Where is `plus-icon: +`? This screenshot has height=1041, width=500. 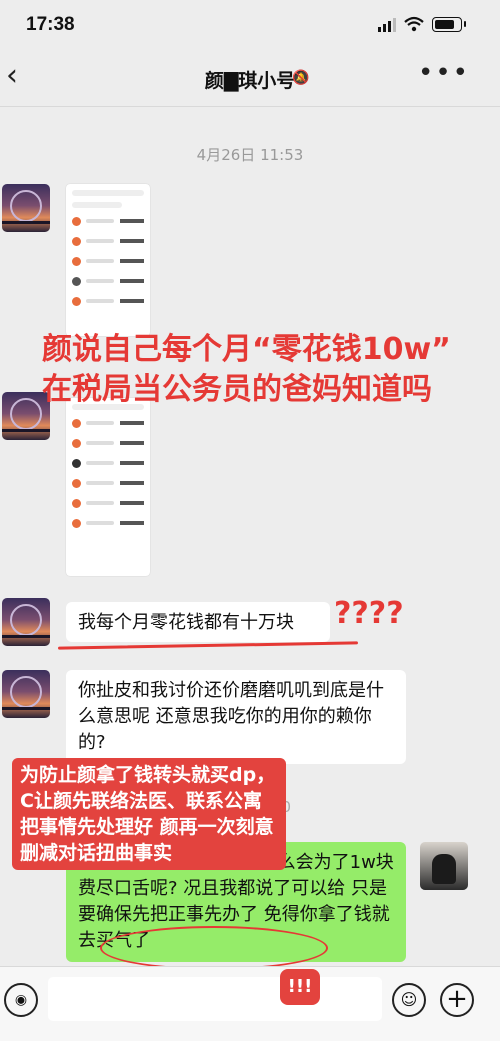 plus-icon: + is located at coordinates (457, 1000).